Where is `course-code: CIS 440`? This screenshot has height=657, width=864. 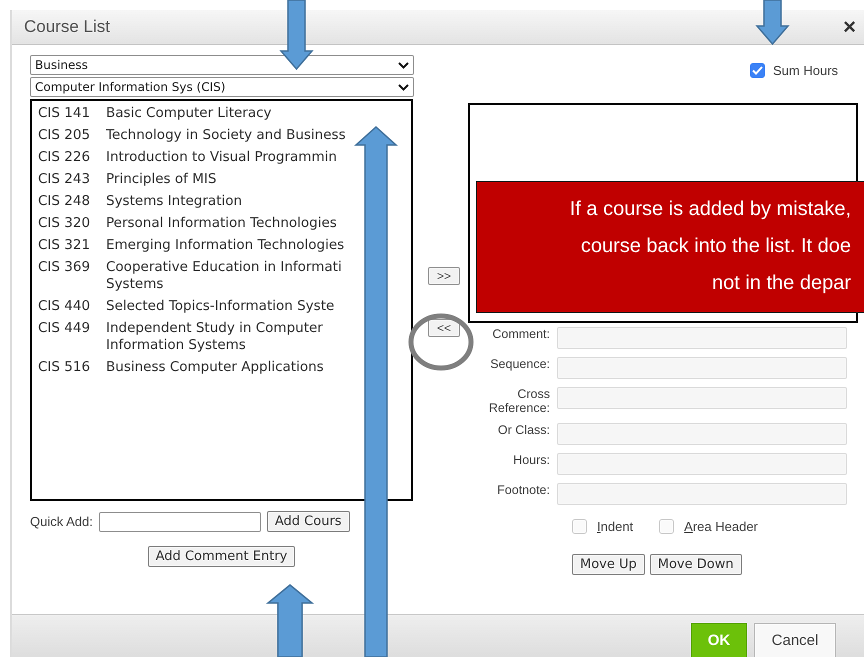
course-code: CIS 440 is located at coordinates (72, 306).